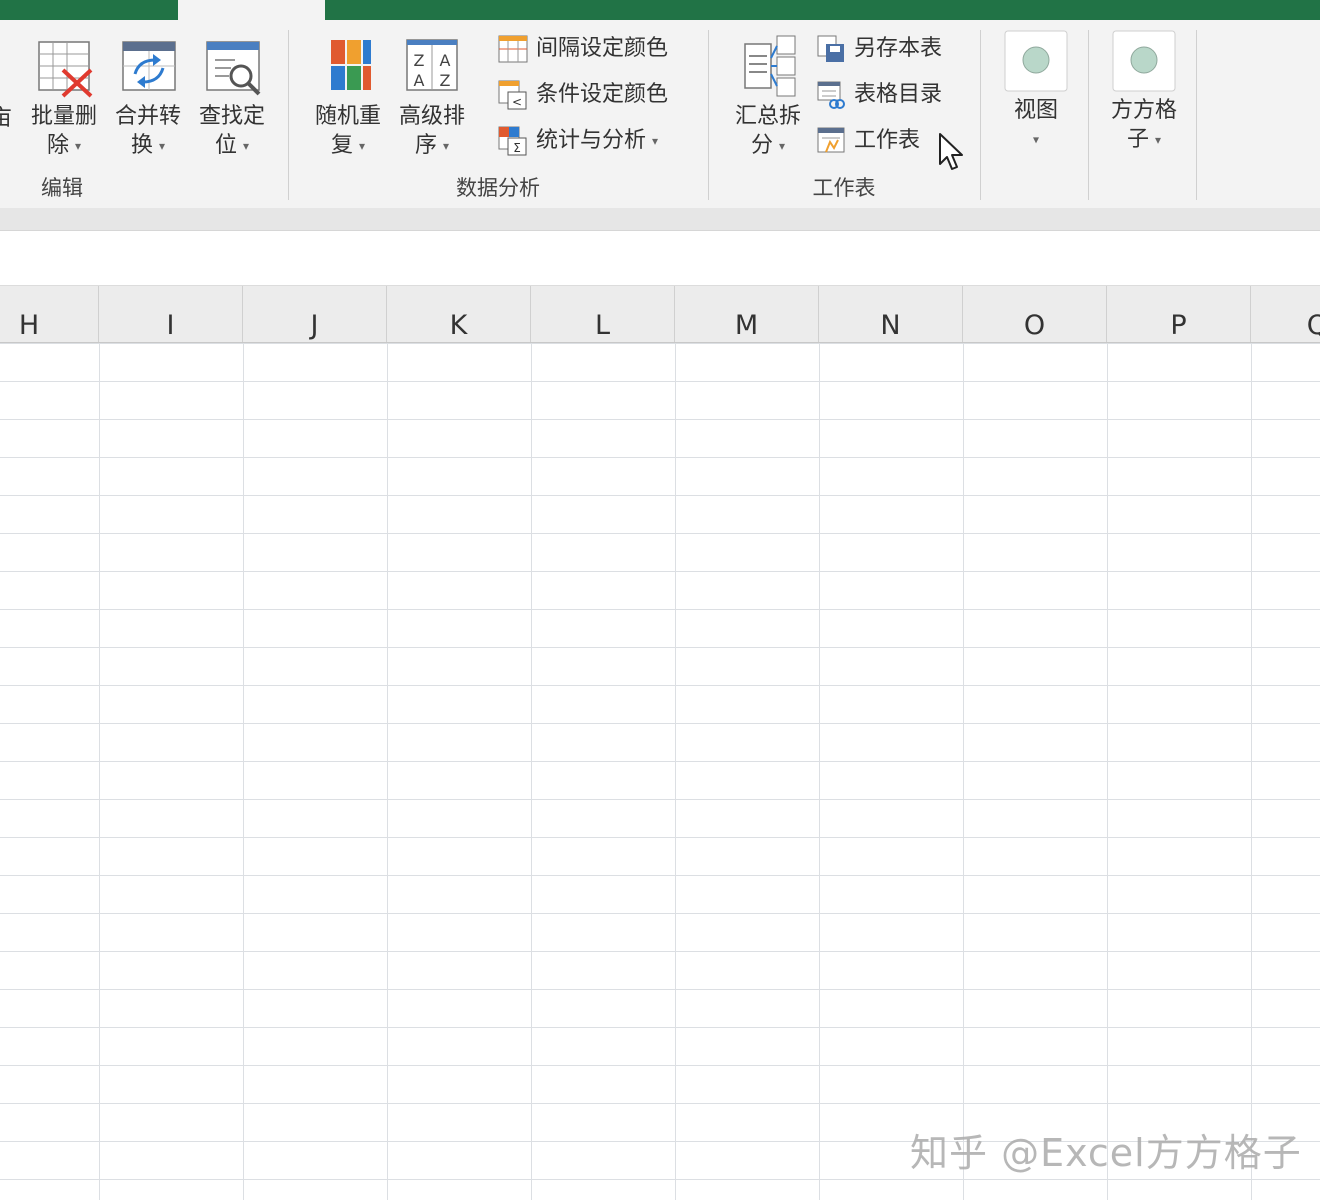  Describe the element at coordinates (498, 188) in the screenshot. I see `analysis-group-label: 数据分析` at that location.